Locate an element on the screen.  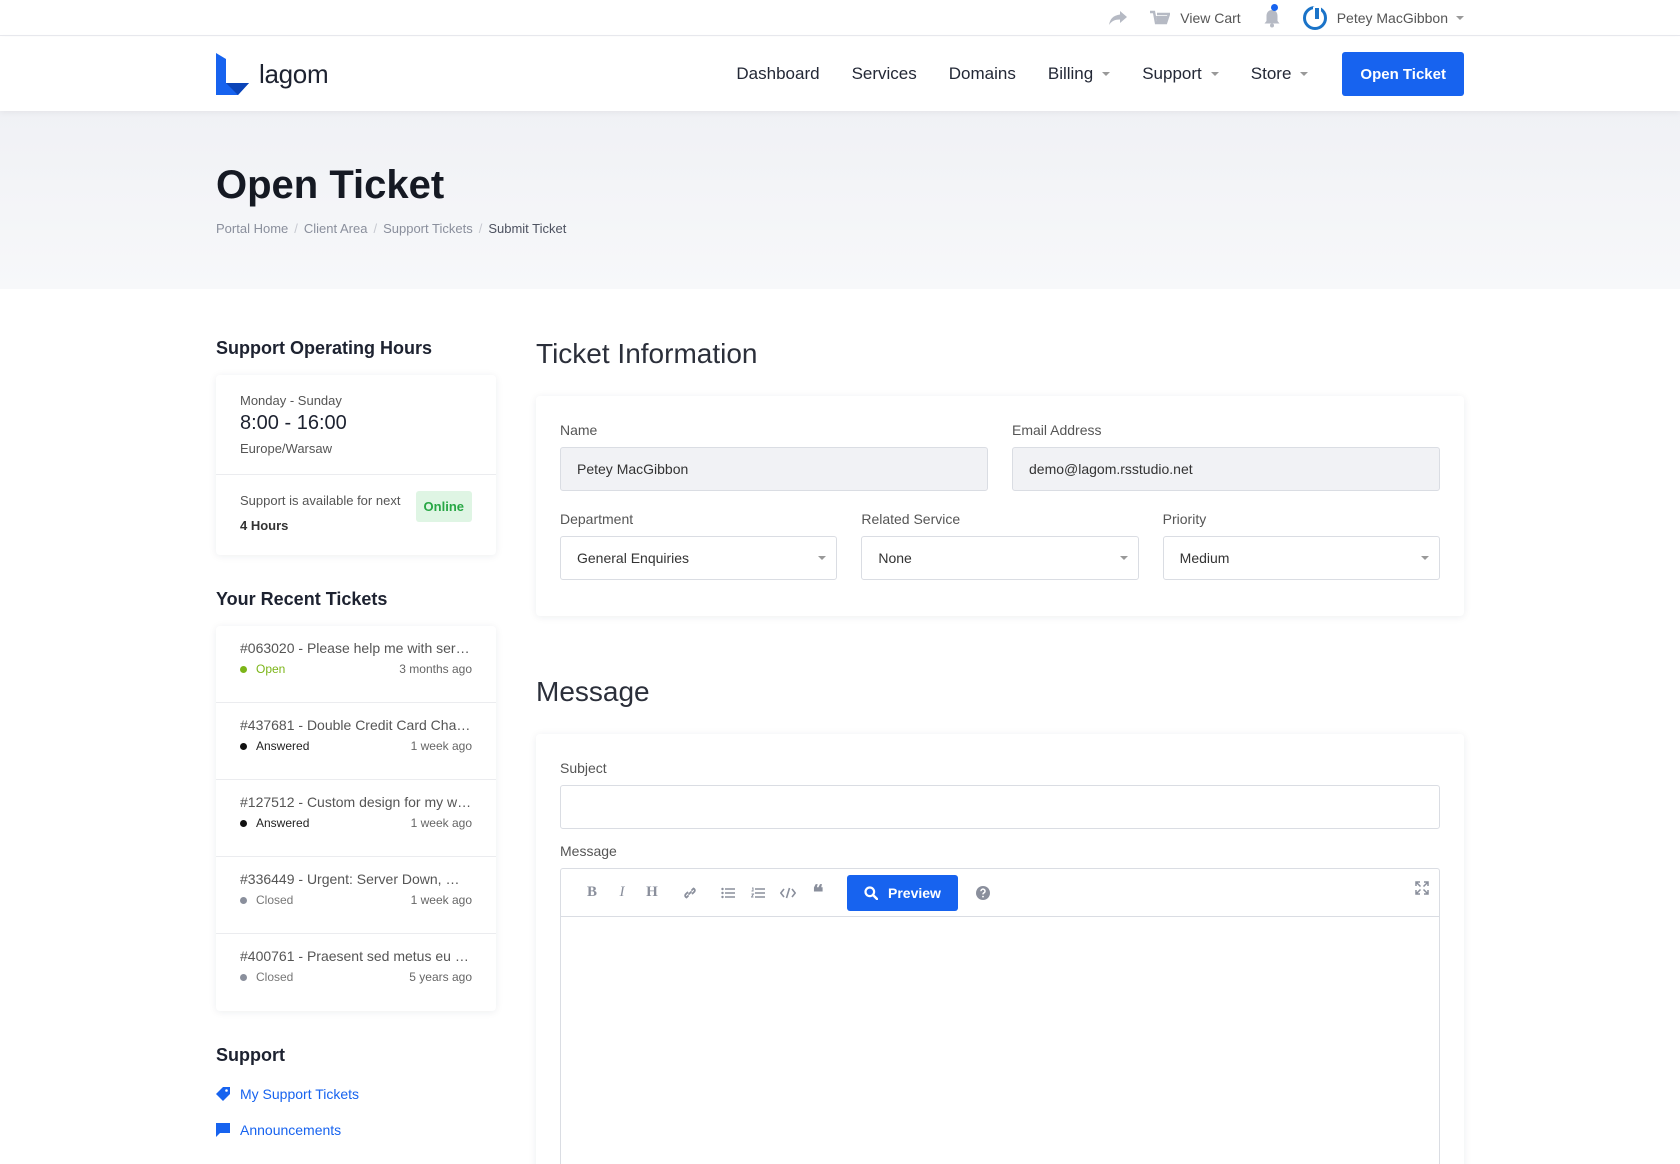
ticket-title: #127512 - Custom design for my website is located at coordinates (356, 802).